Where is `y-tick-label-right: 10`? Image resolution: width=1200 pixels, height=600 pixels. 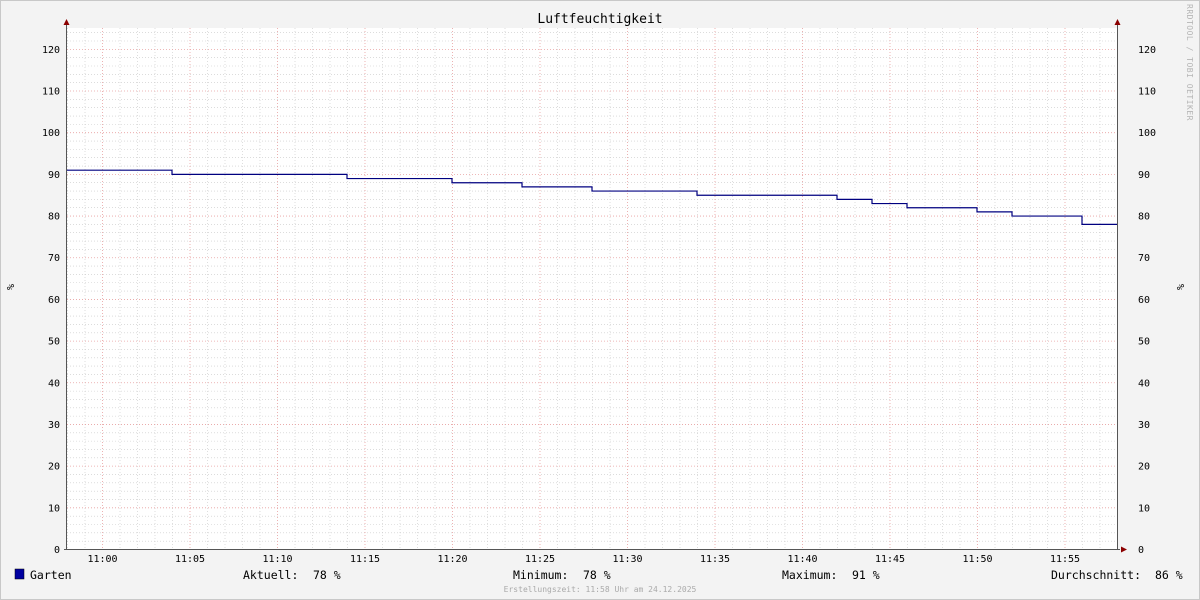
y-tick-label-right: 10 is located at coordinates (1144, 508).